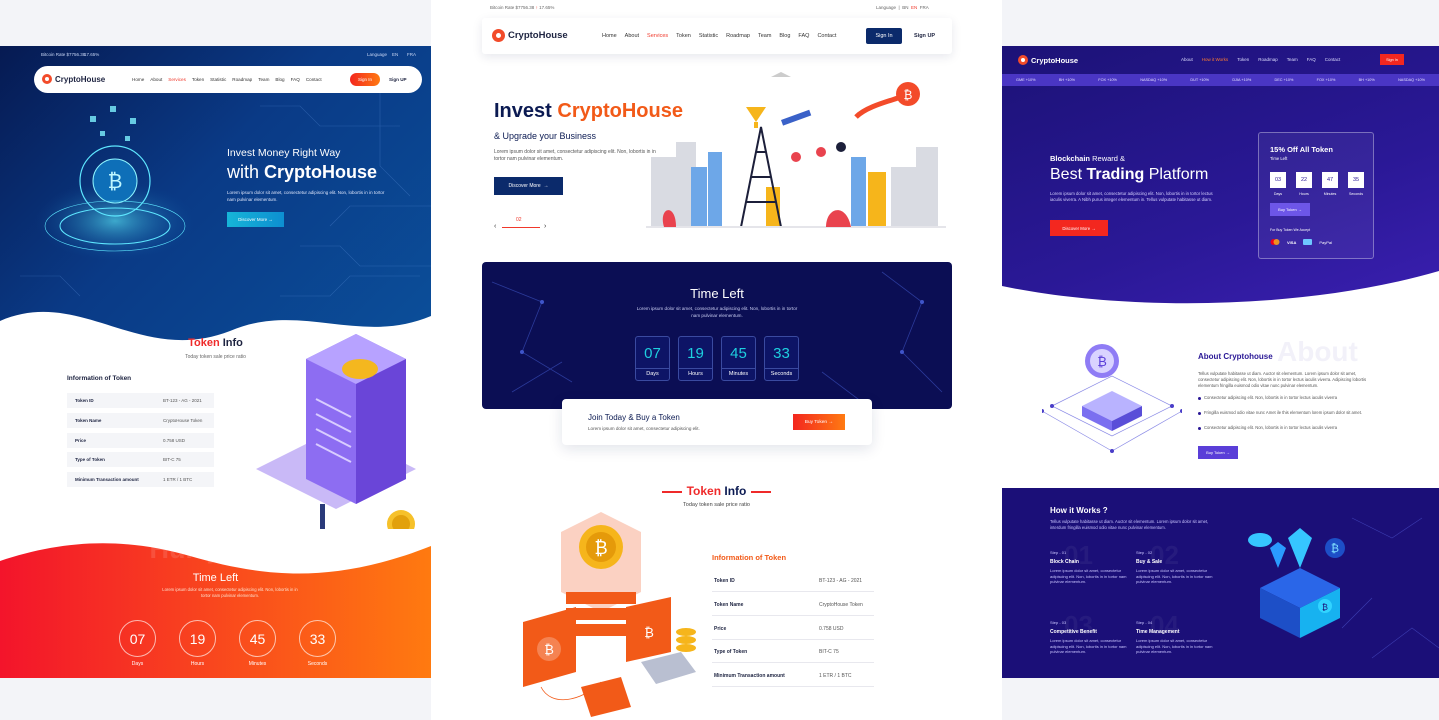 This screenshot has height=720, width=1439. Describe the element at coordinates (92, 54) in the screenshot. I see `rate-change: 17.65%` at that location.